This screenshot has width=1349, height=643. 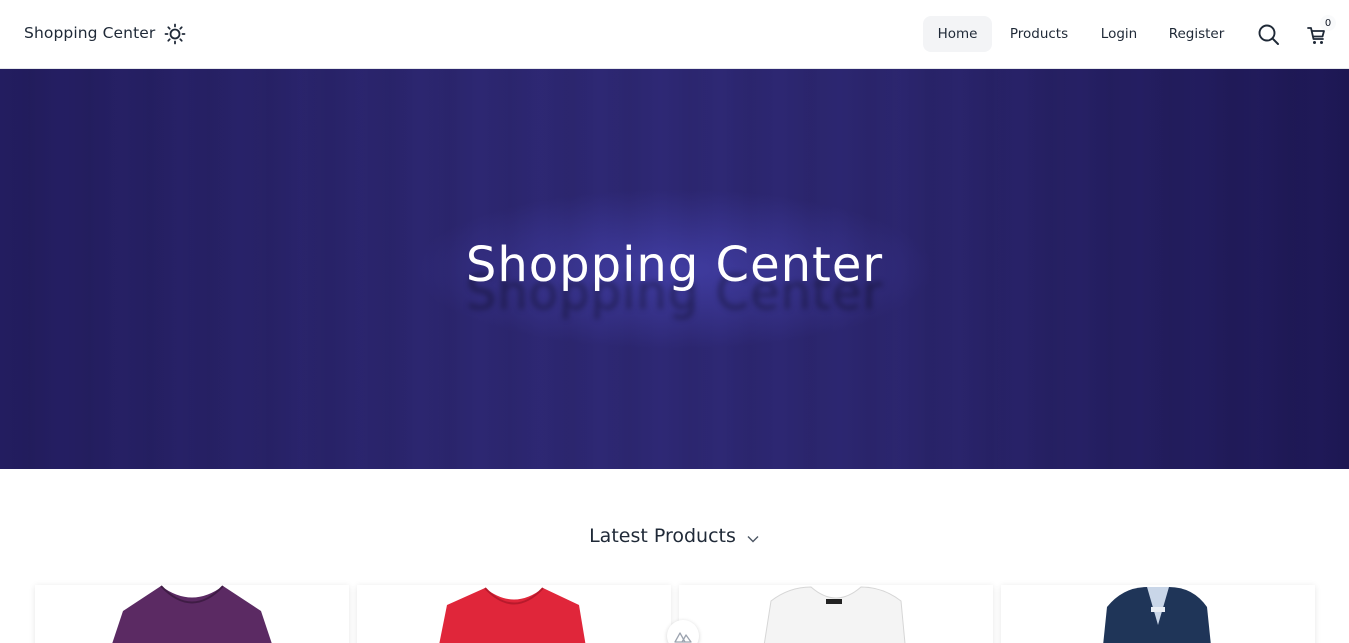 I want to click on white-top-image, so click(x=834, y=614).